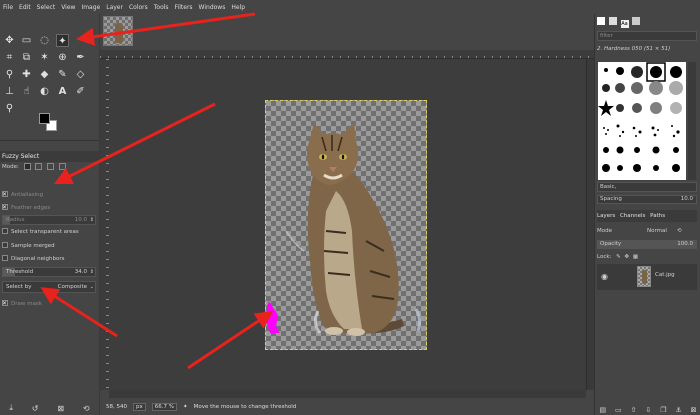 The width and height of the screenshot is (700, 415). Describe the element at coordinates (647, 216) in the screenshot. I see `layers-dock-tabs: Layers Channels Paths` at that location.